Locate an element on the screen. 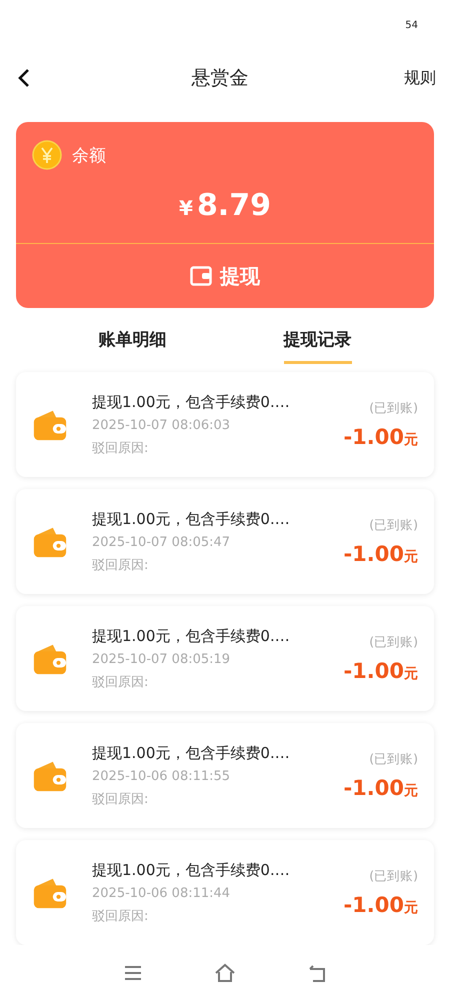 This screenshot has height=1000, width=450. tab: 提现记录 is located at coordinates (318, 346).